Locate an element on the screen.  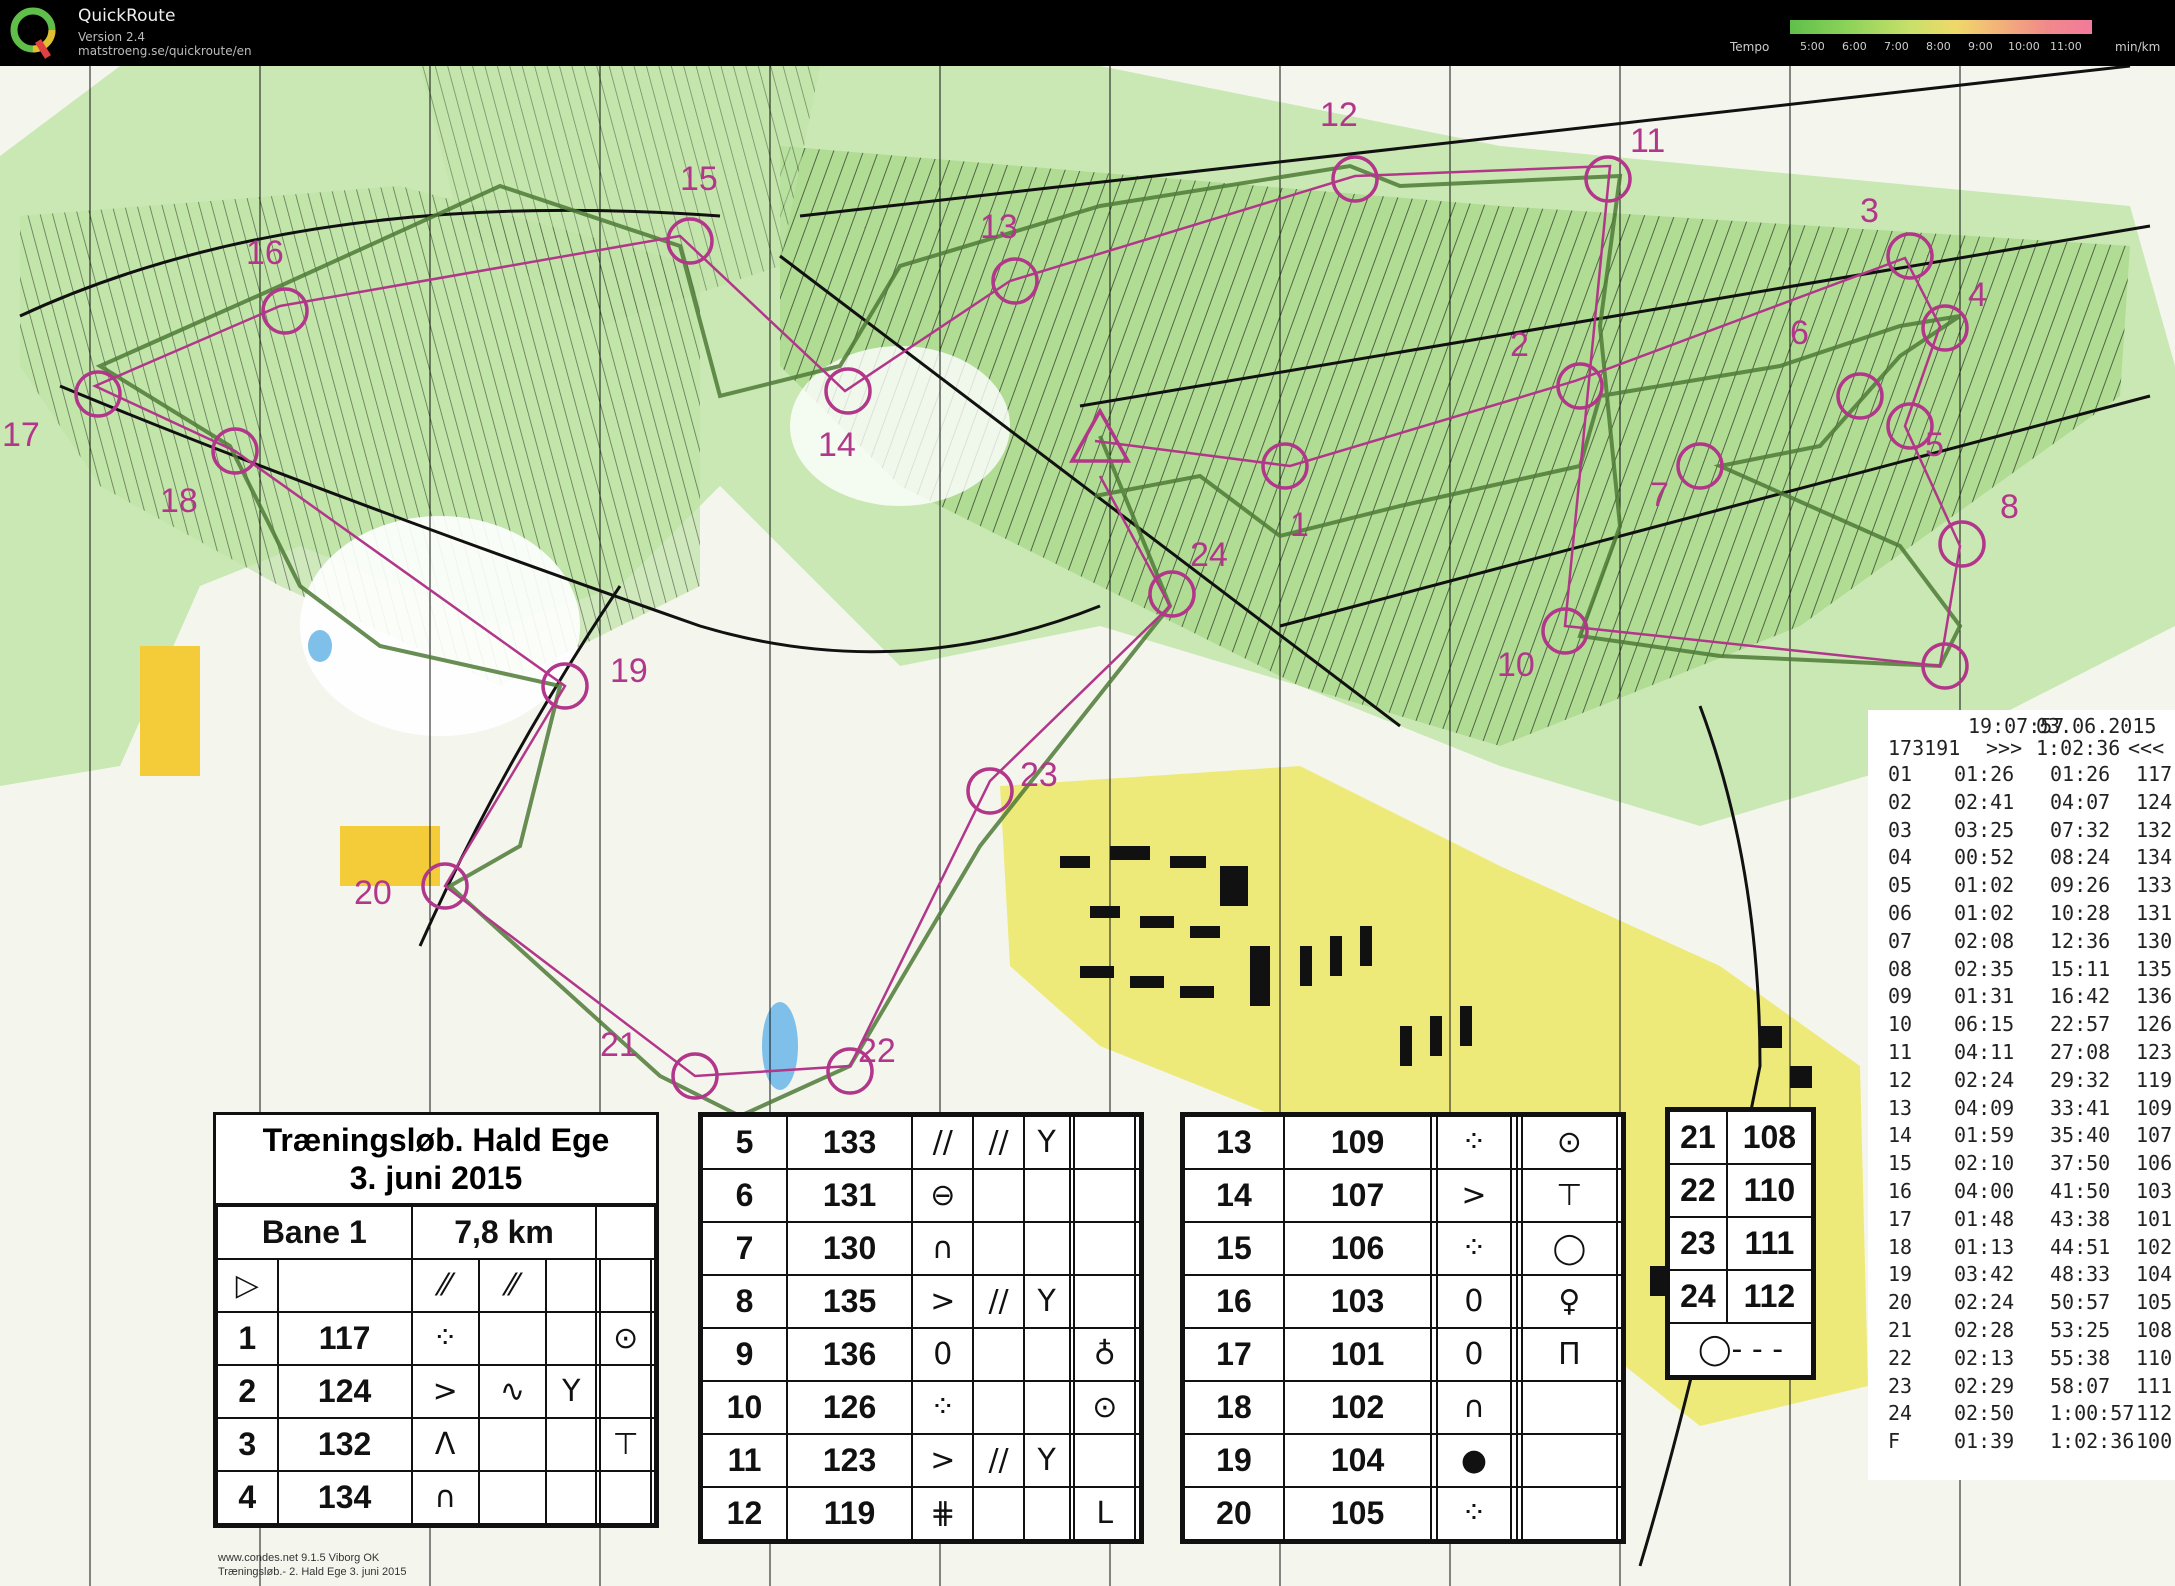
description-cell: ♀ is located at coordinates (1569, 1301).